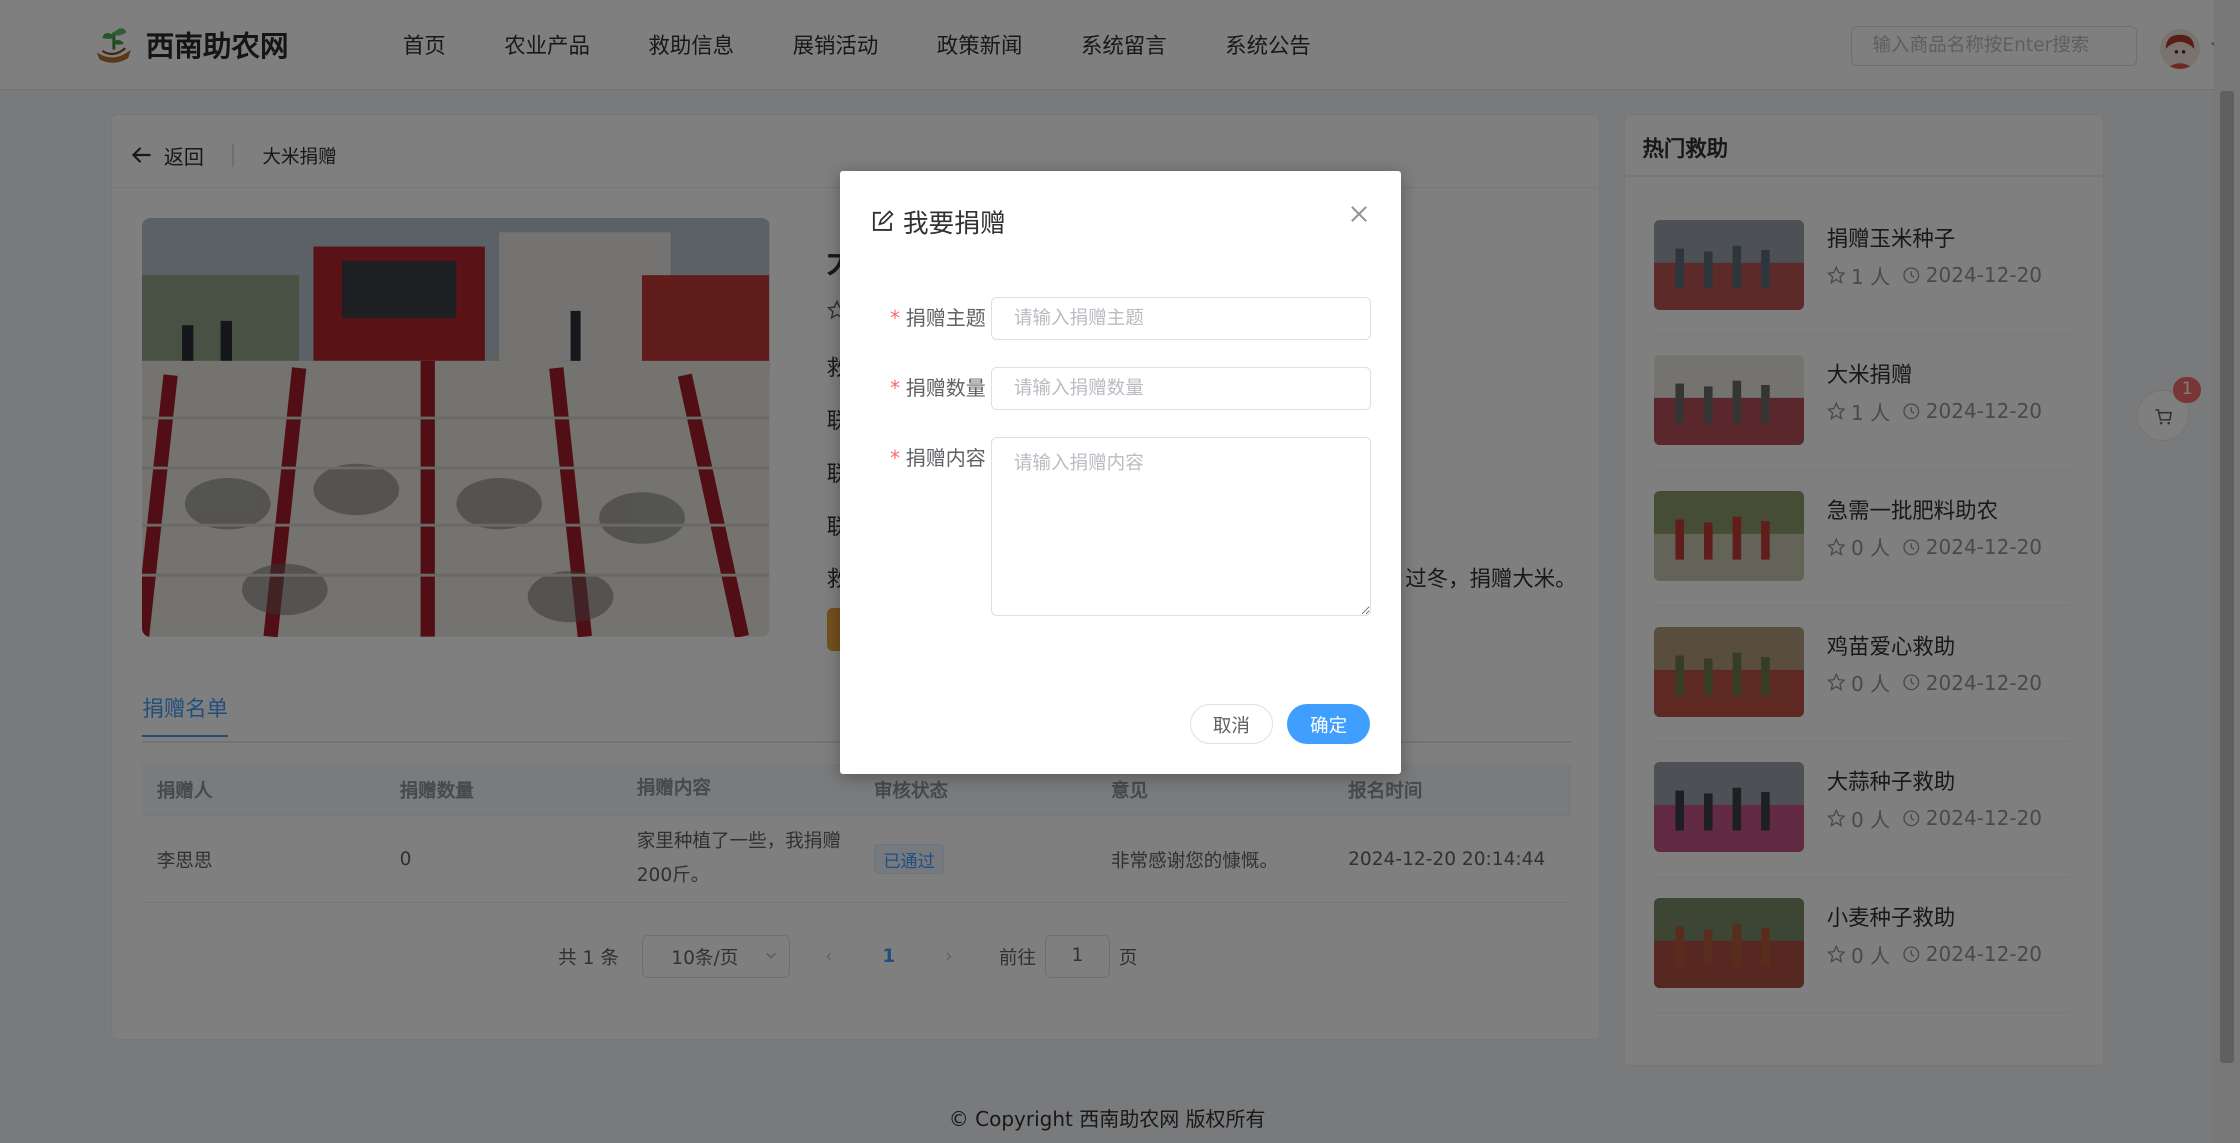 The width and height of the screenshot is (2240, 1143). What do you see at coordinates (1231, 724) in the screenshot?
I see `cancel-button: 取消` at bounding box center [1231, 724].